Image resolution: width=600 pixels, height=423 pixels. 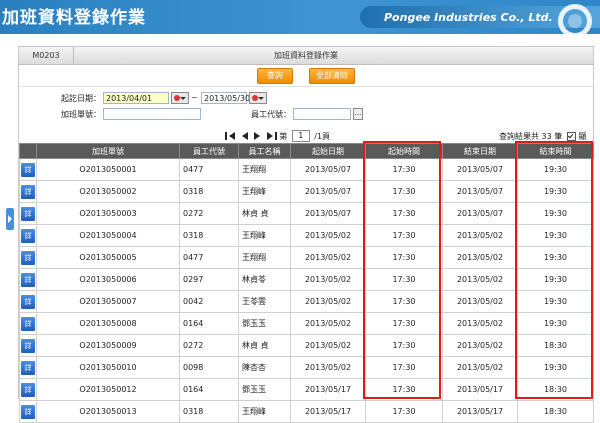 I want to click on col-header-end-date: 結束日期, so click(x=480, y=151).